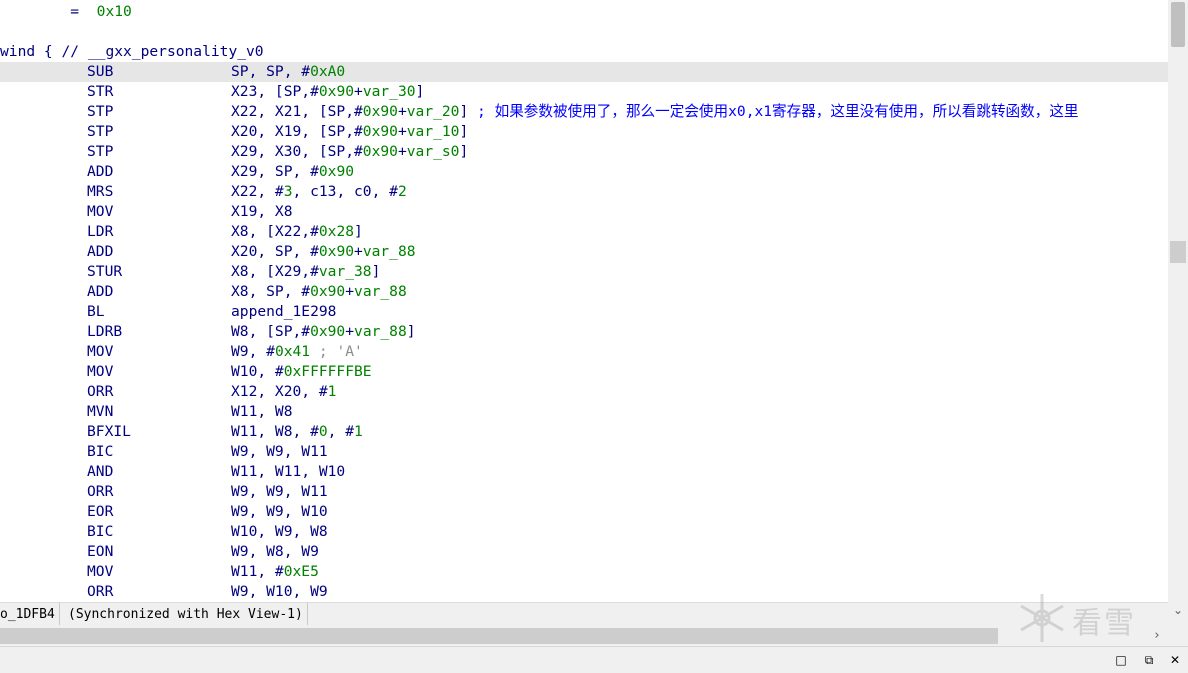 The height and width of the screenshot is (673, 1188). Describe the element at coordinates (584, 592) in the screenshot. I see `listing-line: ORR W9, W10, W9` at that location.